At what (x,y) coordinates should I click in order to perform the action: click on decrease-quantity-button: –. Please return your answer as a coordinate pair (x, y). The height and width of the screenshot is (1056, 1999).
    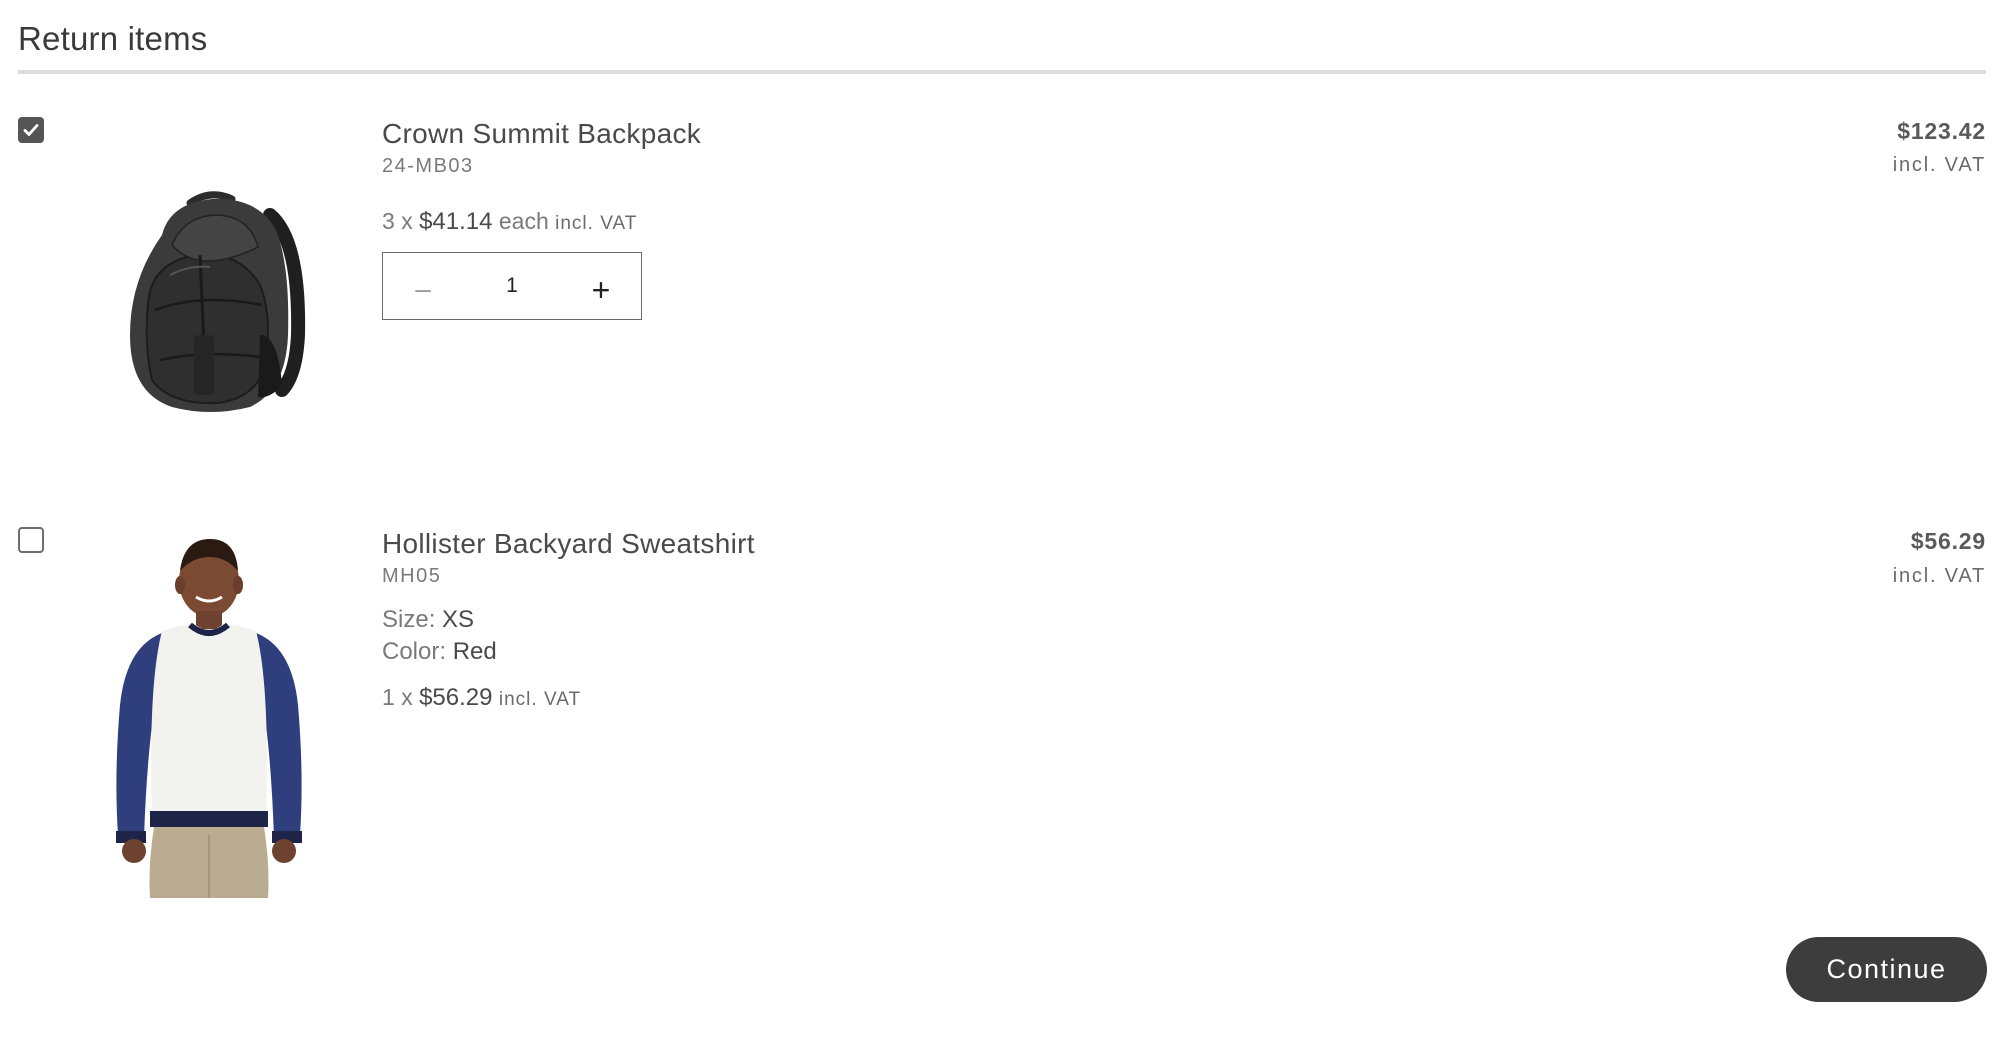
    Looking at the image, I should click on (423, 285).